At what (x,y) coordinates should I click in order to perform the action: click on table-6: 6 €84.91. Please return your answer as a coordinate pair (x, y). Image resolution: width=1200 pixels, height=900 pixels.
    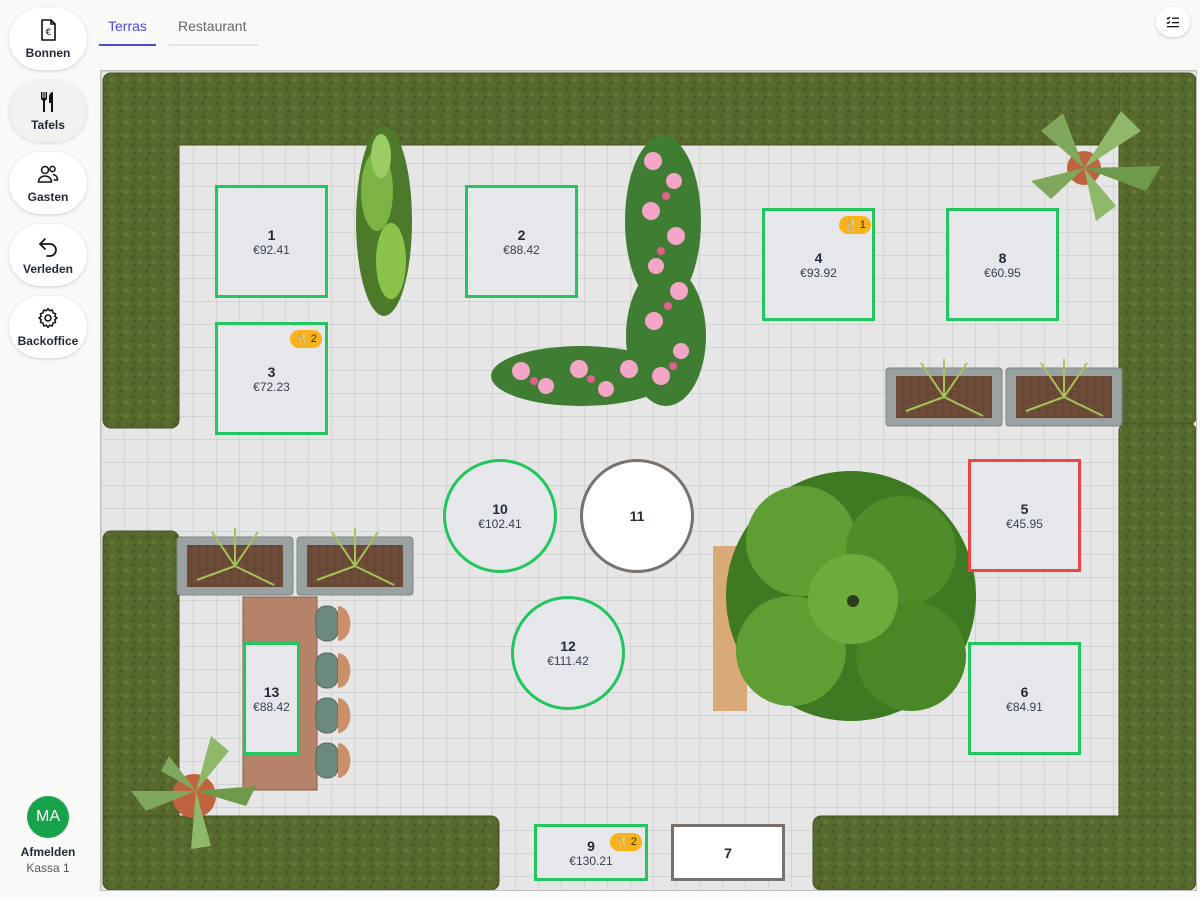
    Looking at the image, I should click on (1024, 698).